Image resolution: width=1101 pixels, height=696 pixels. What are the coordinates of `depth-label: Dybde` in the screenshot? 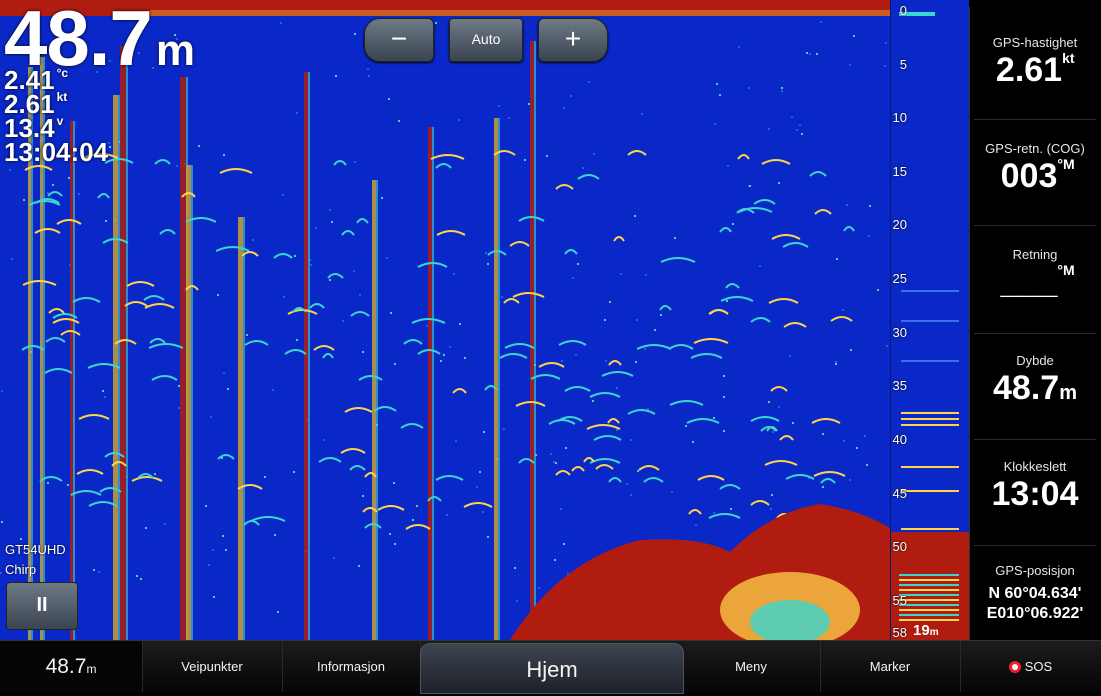 It's located at (1035, 360).